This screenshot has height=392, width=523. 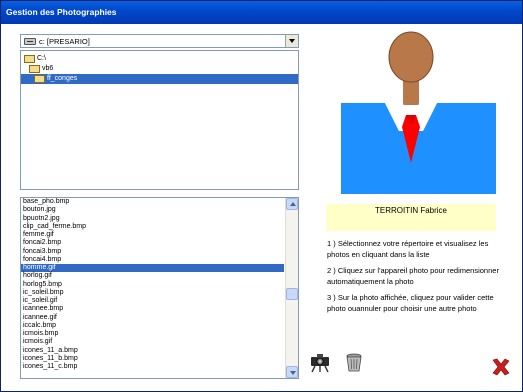 What do you see at coordinates (152, 243) in the screenshot?
I see `file-list-item: foncai2.bmp` at bounding box center [152, 243].